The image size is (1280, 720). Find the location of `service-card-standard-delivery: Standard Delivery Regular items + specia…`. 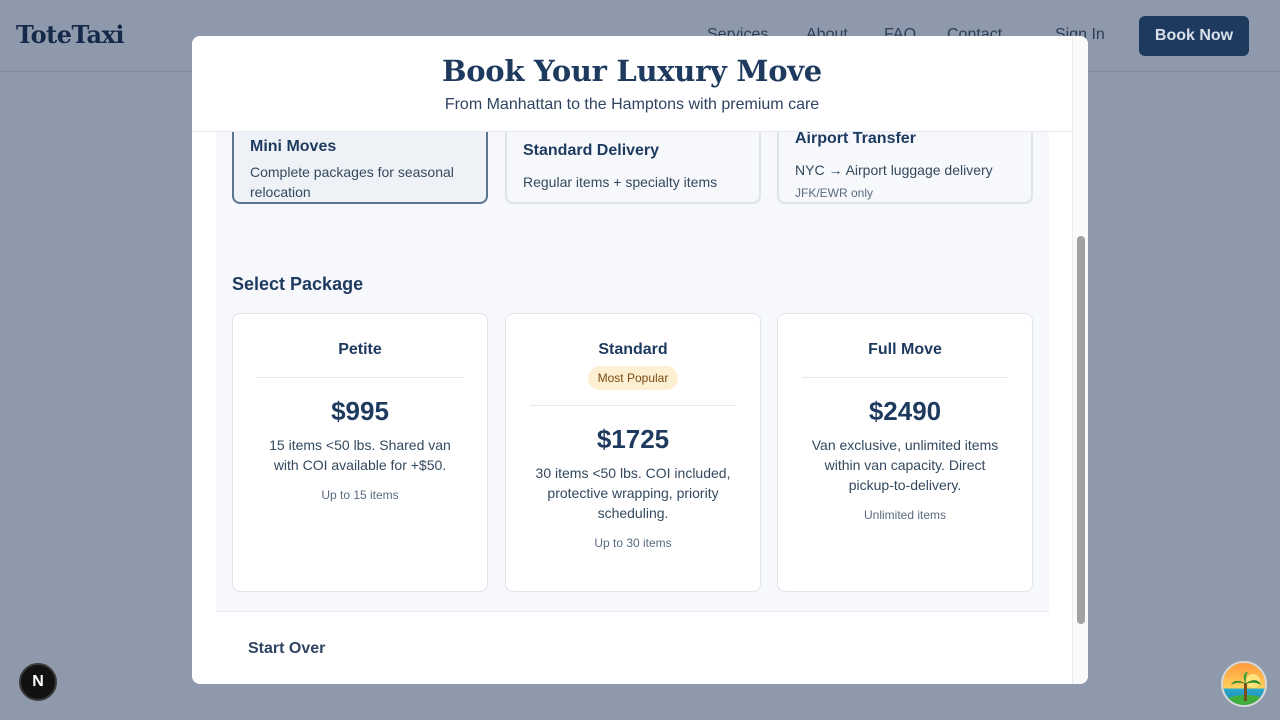

service-card-standard-delivery: Standard Delivery Regular items + specia… is located at coordinates (633, 168).